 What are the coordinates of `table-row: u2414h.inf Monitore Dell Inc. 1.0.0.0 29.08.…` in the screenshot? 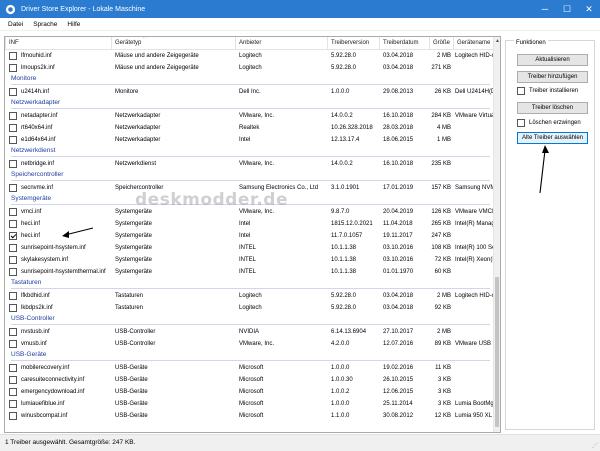 It's located at (249, 92).